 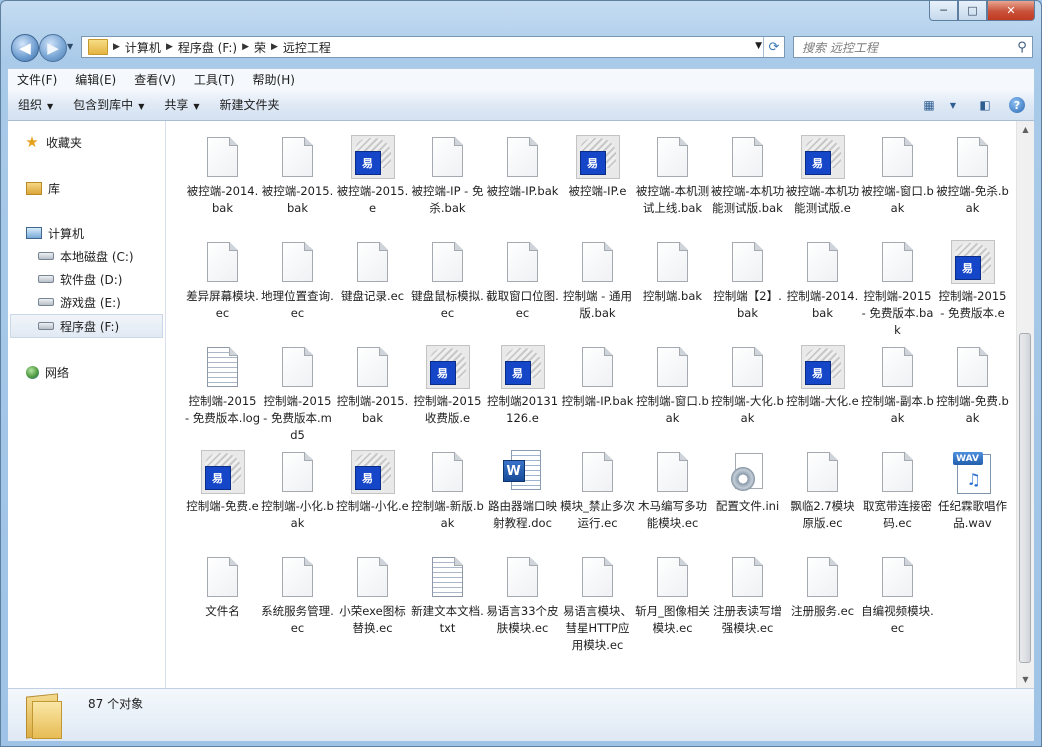 I want to click on sidebar-item-drive-e: 游戏盘 (E:), so click(x=101, y=302).